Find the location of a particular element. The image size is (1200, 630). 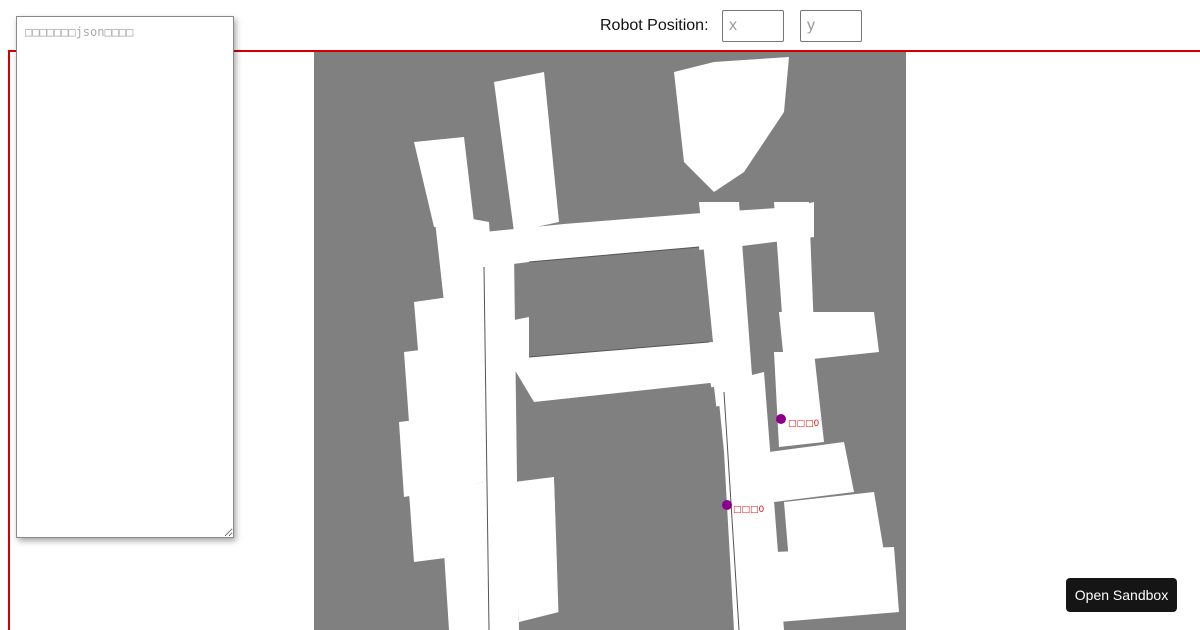

robot-marker is located at coordinates (781, 419).